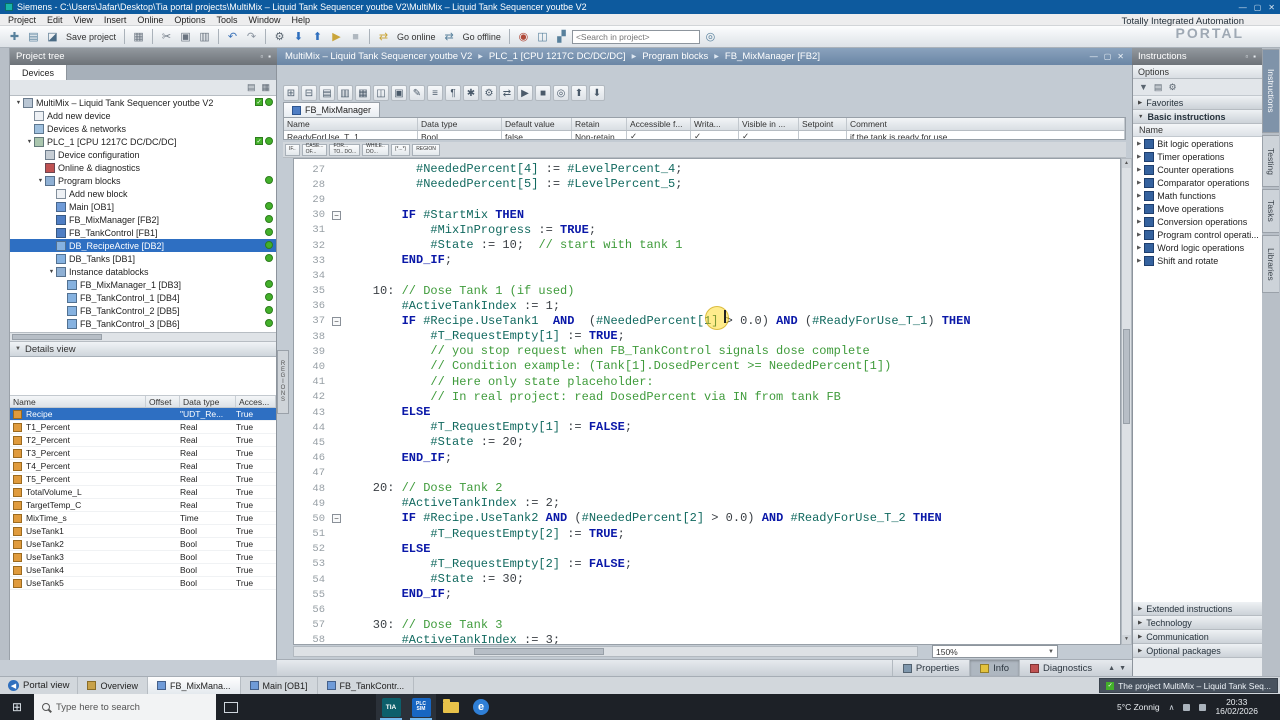 This screenshot has width=1280, height=720. Describe the element at coordinates (635, 36) in the screenshot. I see `project-search-input` at that location.